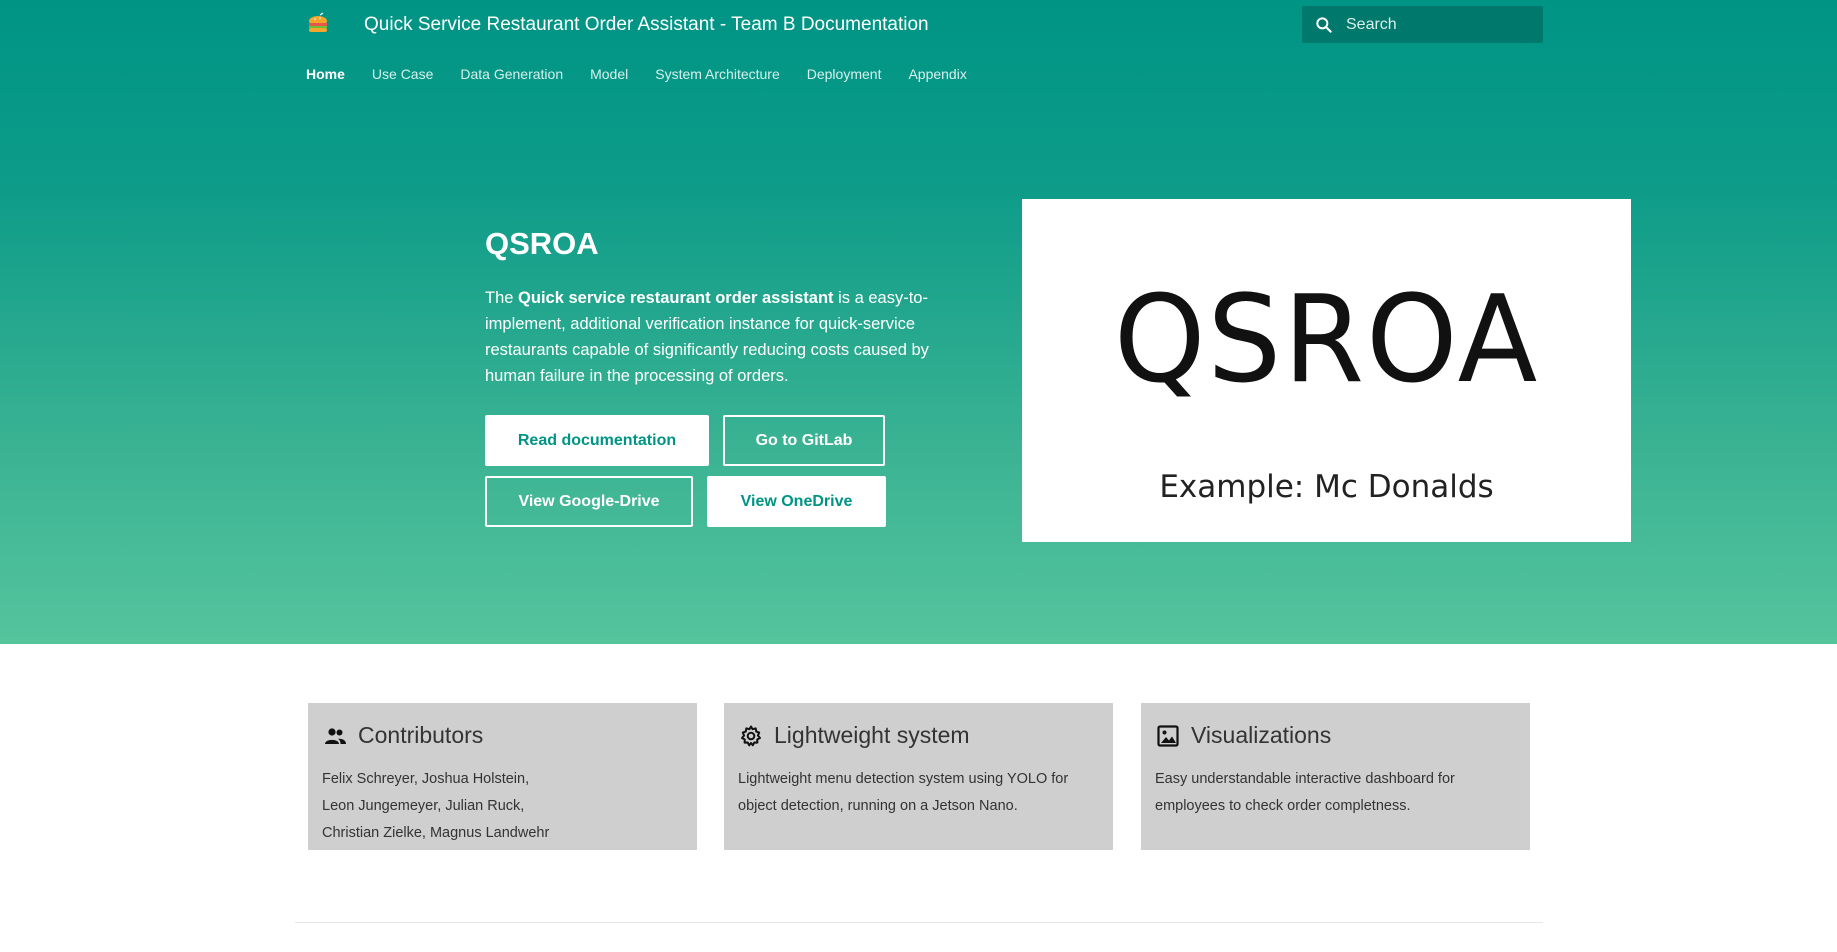  Describe the element at coordinates (318, 24) in the screenshot. I see `burger-logo-icon` at that location.